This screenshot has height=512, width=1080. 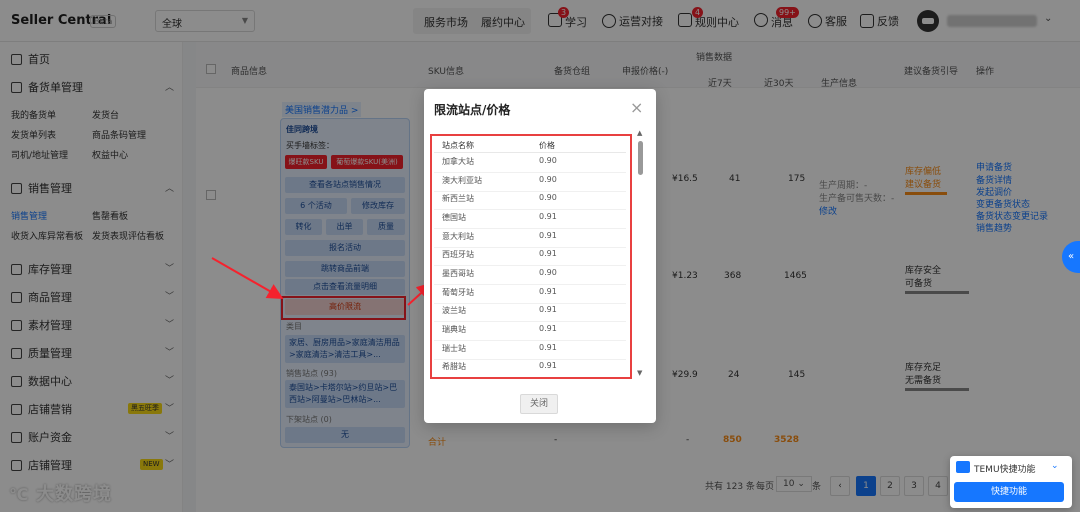 What do you see at coordinates (539, 404) in the screenshot?
I see `close-button: 关闭` at bounding box center [539, 404].